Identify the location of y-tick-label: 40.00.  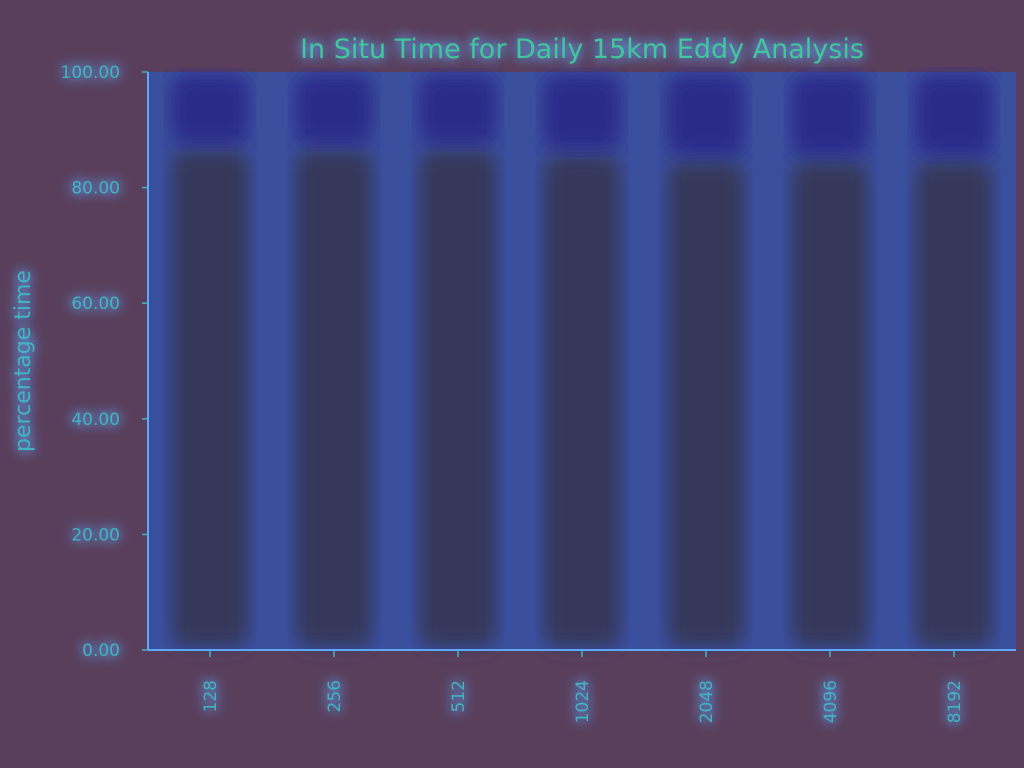
(95, 420).